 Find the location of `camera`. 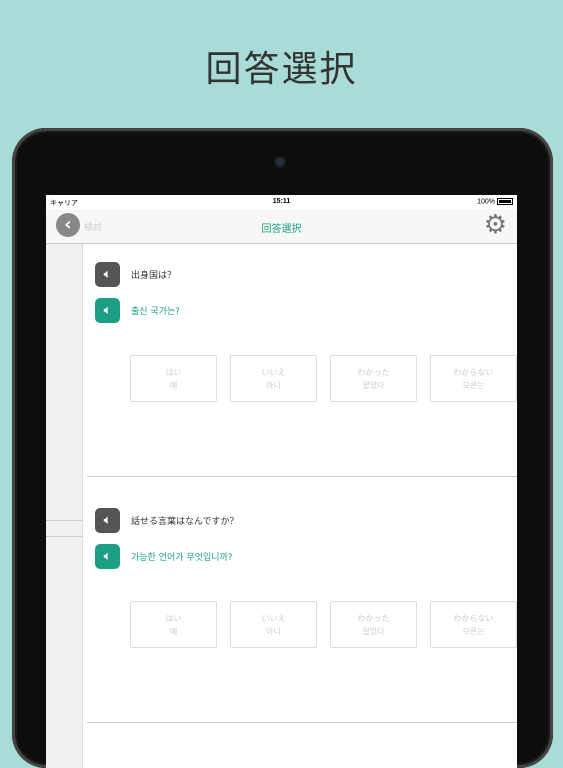

camera is located at coordinates (280, 162).